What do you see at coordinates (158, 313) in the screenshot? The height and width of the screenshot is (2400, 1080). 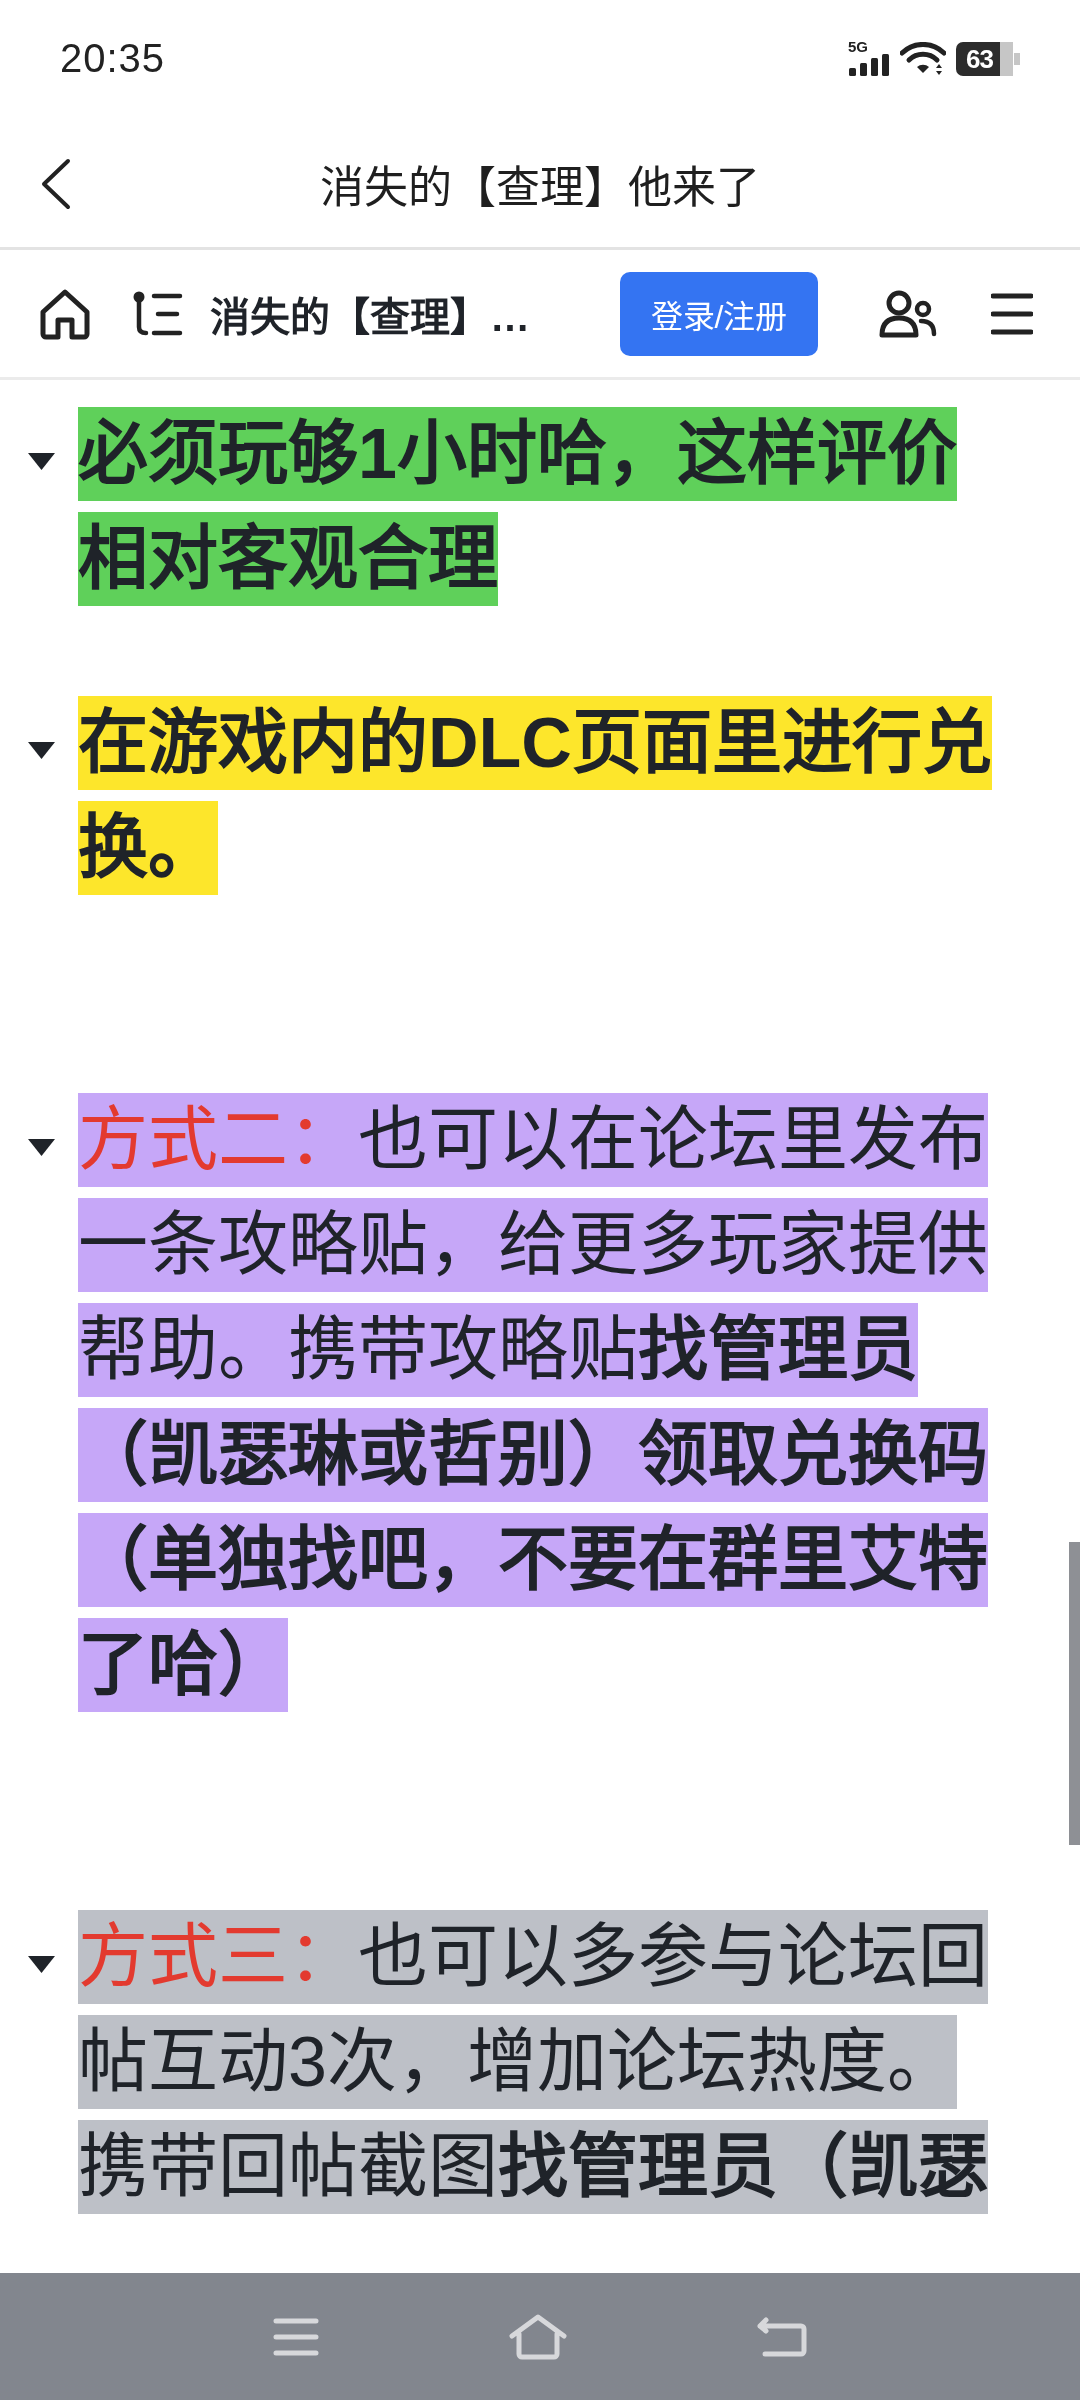 I see `outline-list-icon` at bounding box center [158, 313].